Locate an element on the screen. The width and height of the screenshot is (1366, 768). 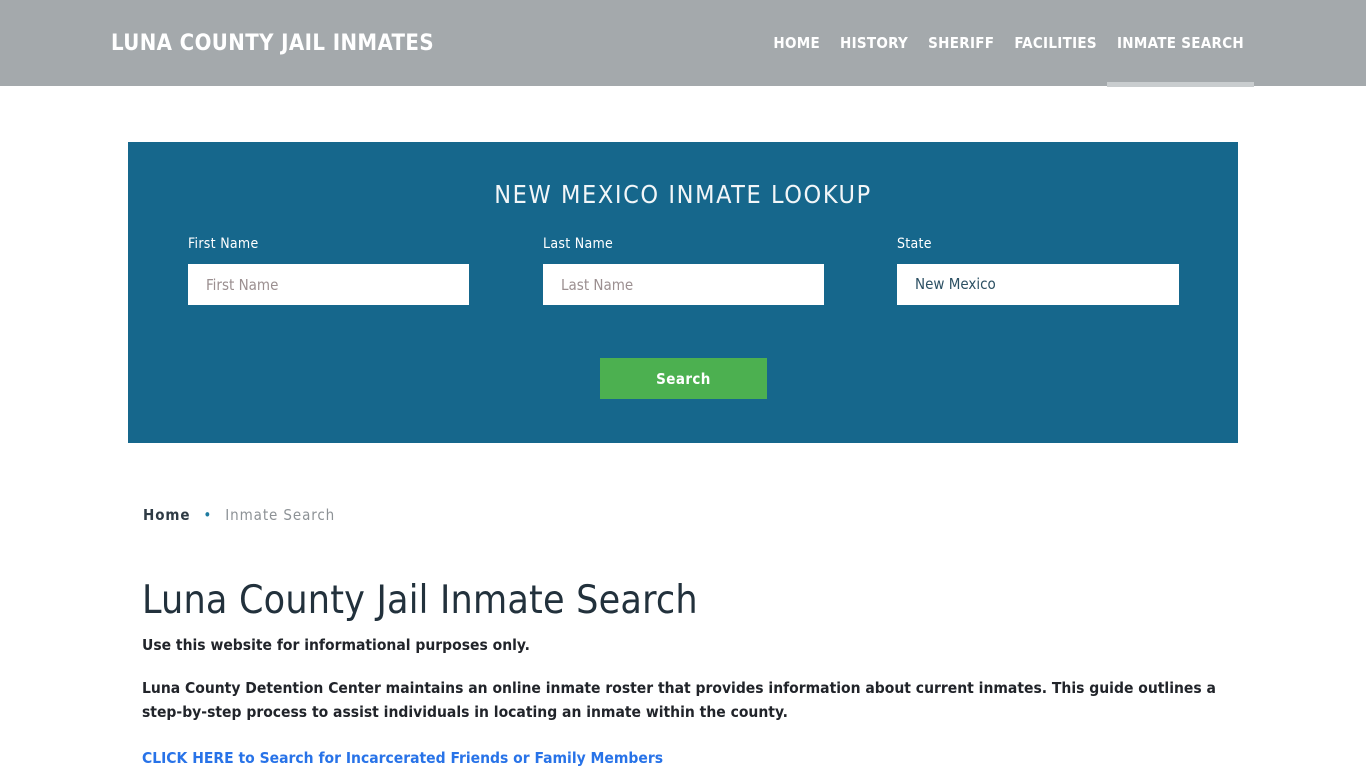
state-label: State is located at coordinates (914, 244).